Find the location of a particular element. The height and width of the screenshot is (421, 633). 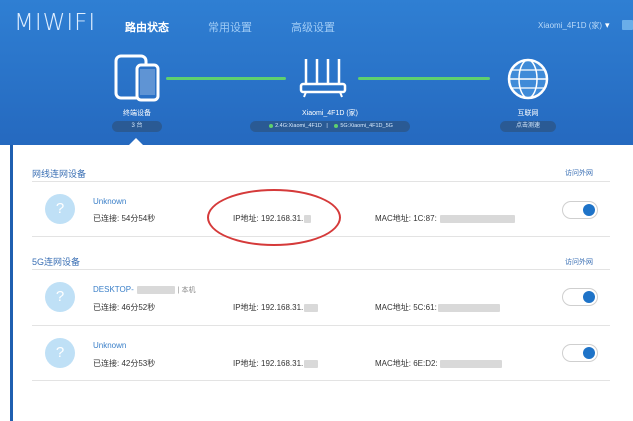

mac-address: MAC地址: 6E:D2: is located at coordinates (438, 363).